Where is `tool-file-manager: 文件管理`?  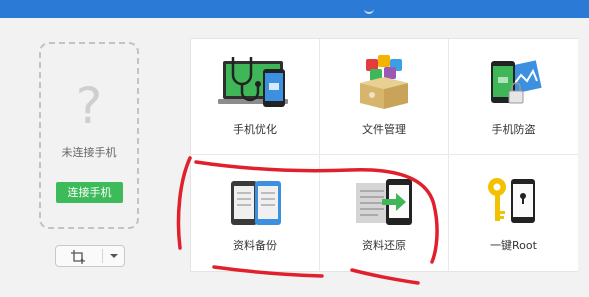
tool-file-manager: 文件管理 is located at coordinates (384, 97).